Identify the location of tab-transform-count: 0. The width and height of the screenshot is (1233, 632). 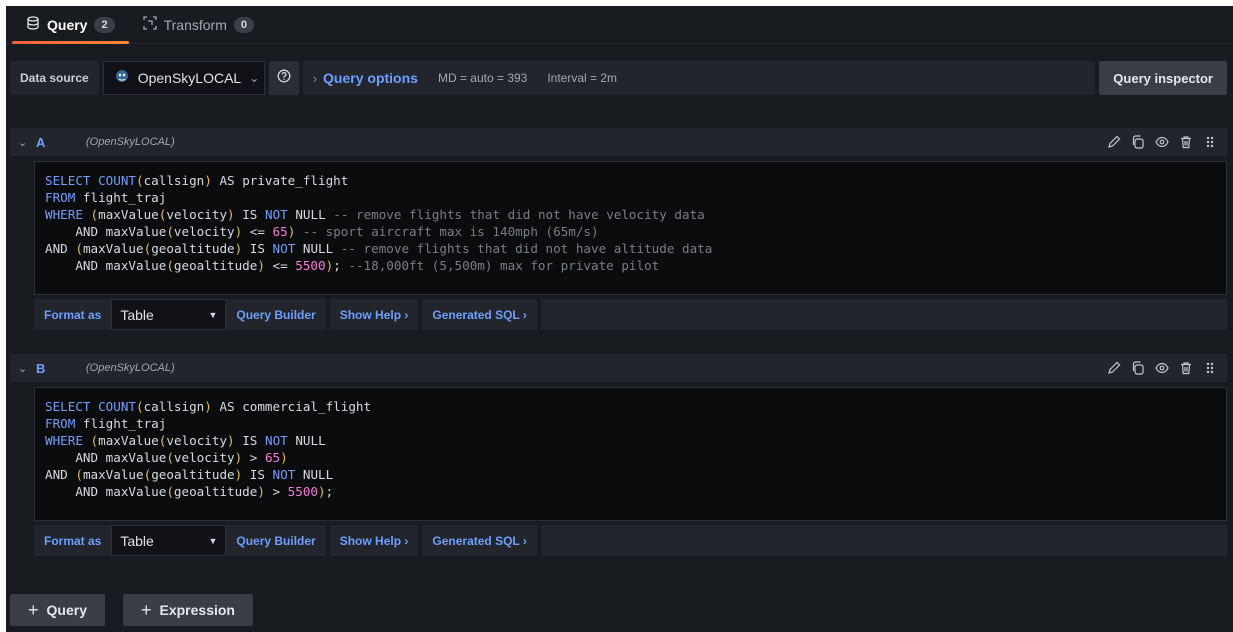
(243, 24).